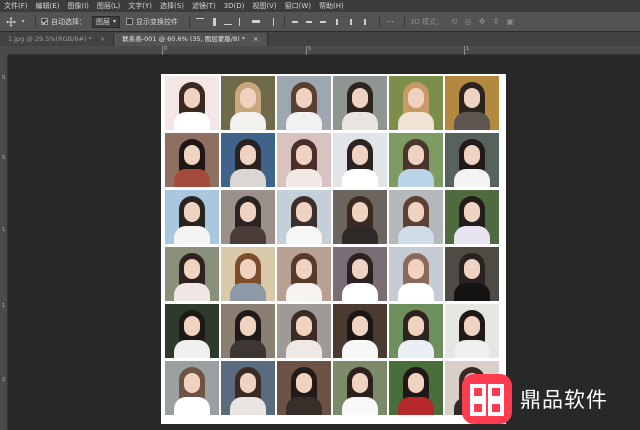 The height and width of the screenshot is (430, 640). I want to click on align-left-icon, so click(242, 22).